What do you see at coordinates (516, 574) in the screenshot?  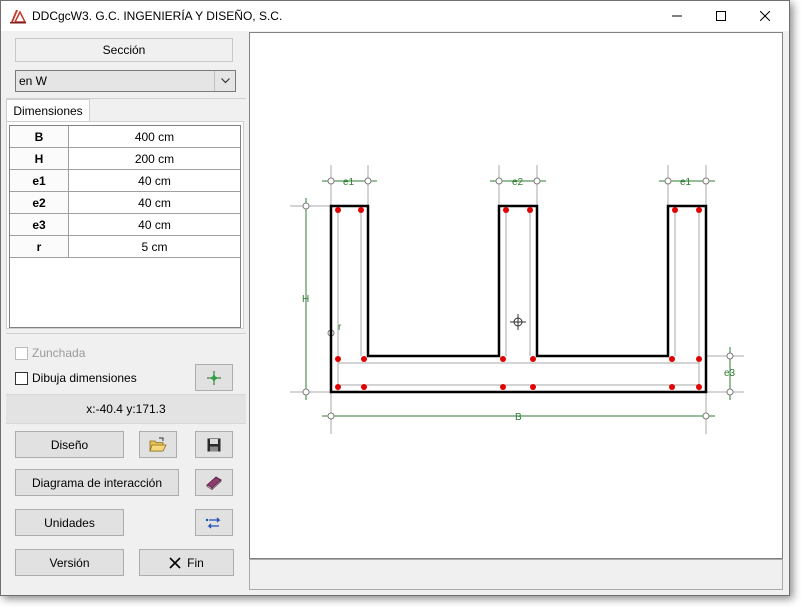 I see `status-bar` at bounding box center [516, 574].